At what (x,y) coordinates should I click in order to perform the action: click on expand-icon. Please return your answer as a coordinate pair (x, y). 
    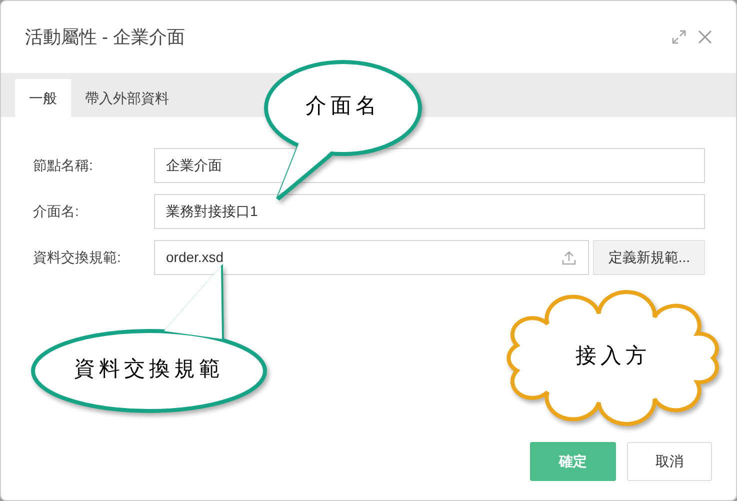
    Looking at the image, I should click on (679, 37).